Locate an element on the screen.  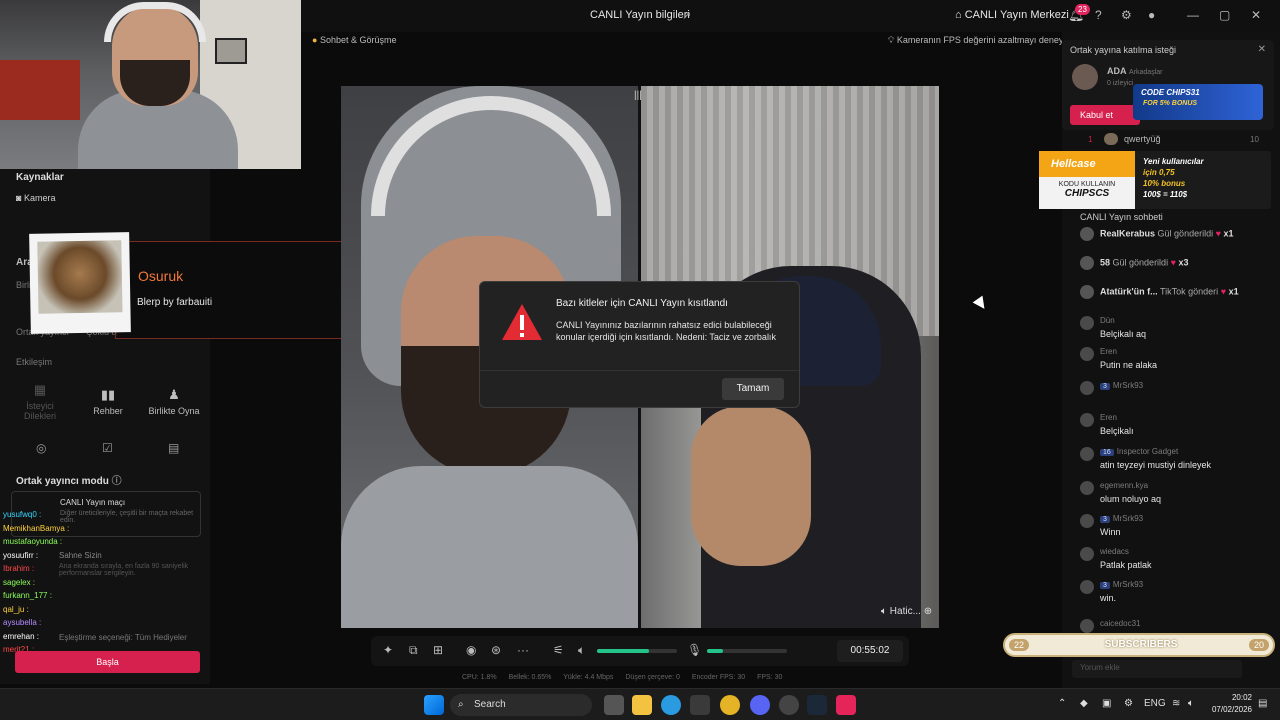
checklist-icon: ☑ is located at coordinates (107, 448).